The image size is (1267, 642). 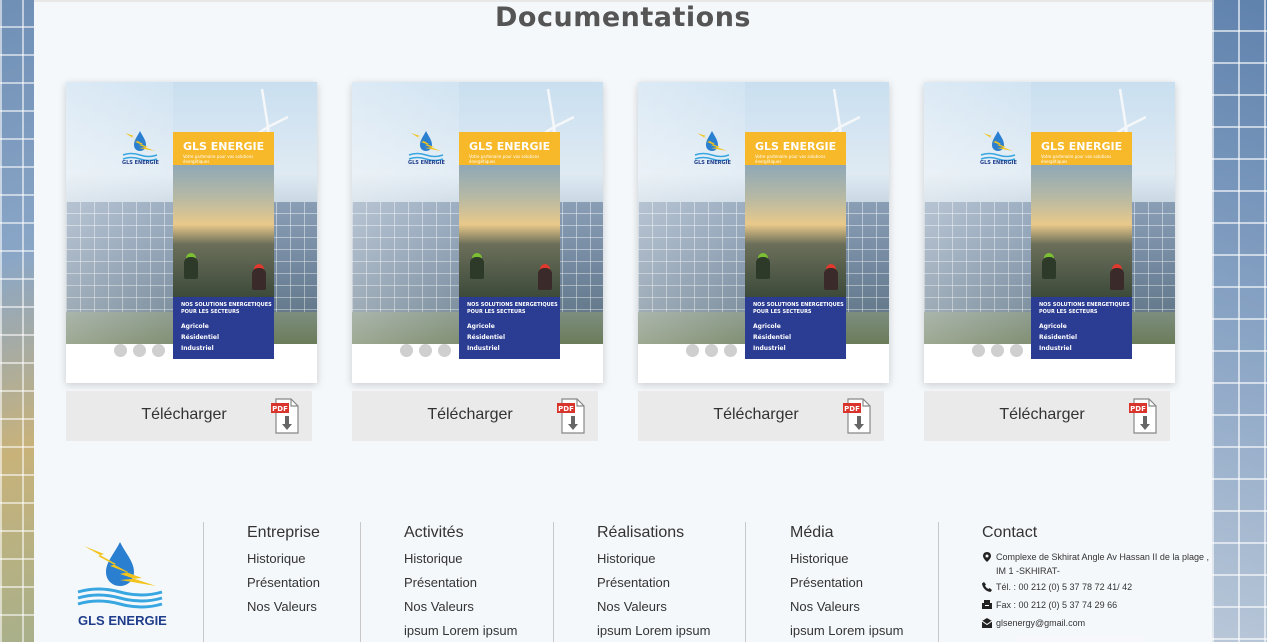 I want to click on contact-email-text: glsenergy@gmail.com, so click(x=1040, y=623).